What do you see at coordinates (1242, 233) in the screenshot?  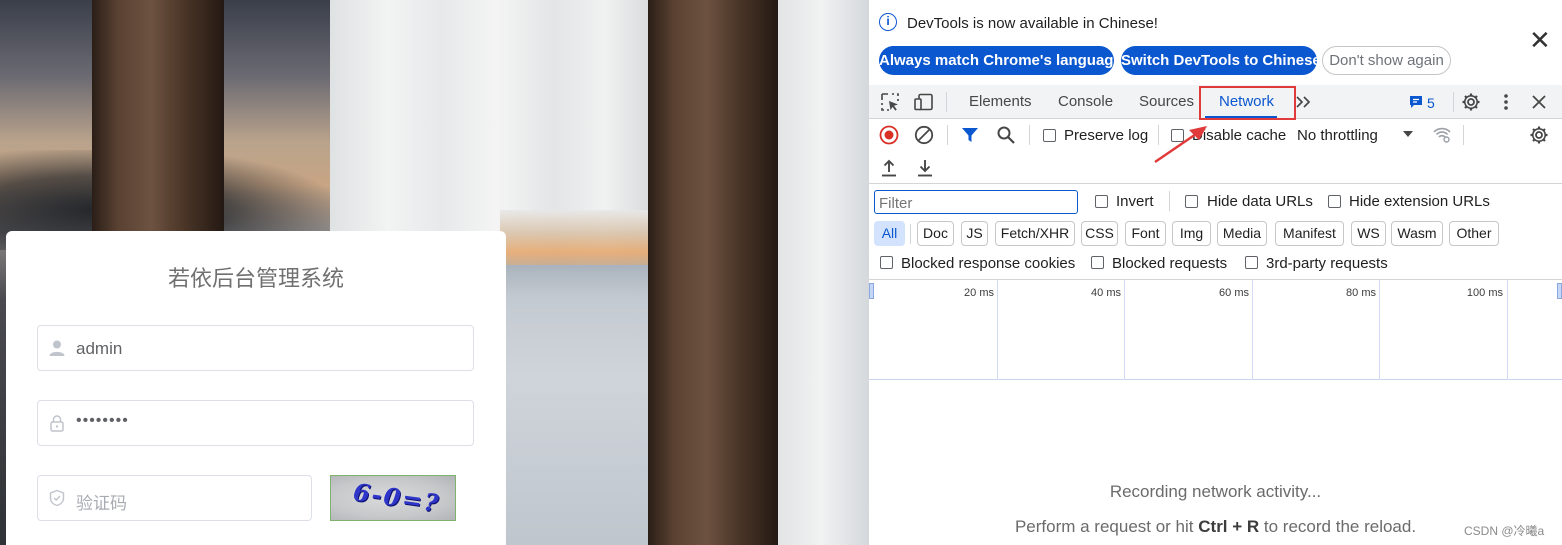 I see `type-filter-media: Media` at bounding box center [1242, 233].